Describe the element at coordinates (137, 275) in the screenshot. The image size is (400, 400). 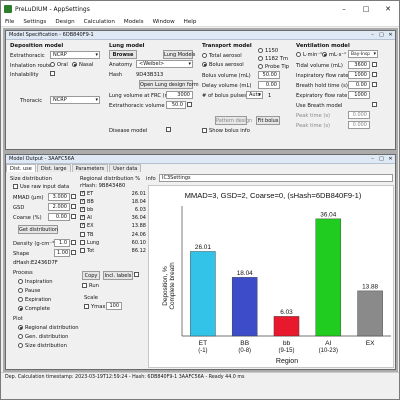
I see `include-labels-checkbox` at that location.